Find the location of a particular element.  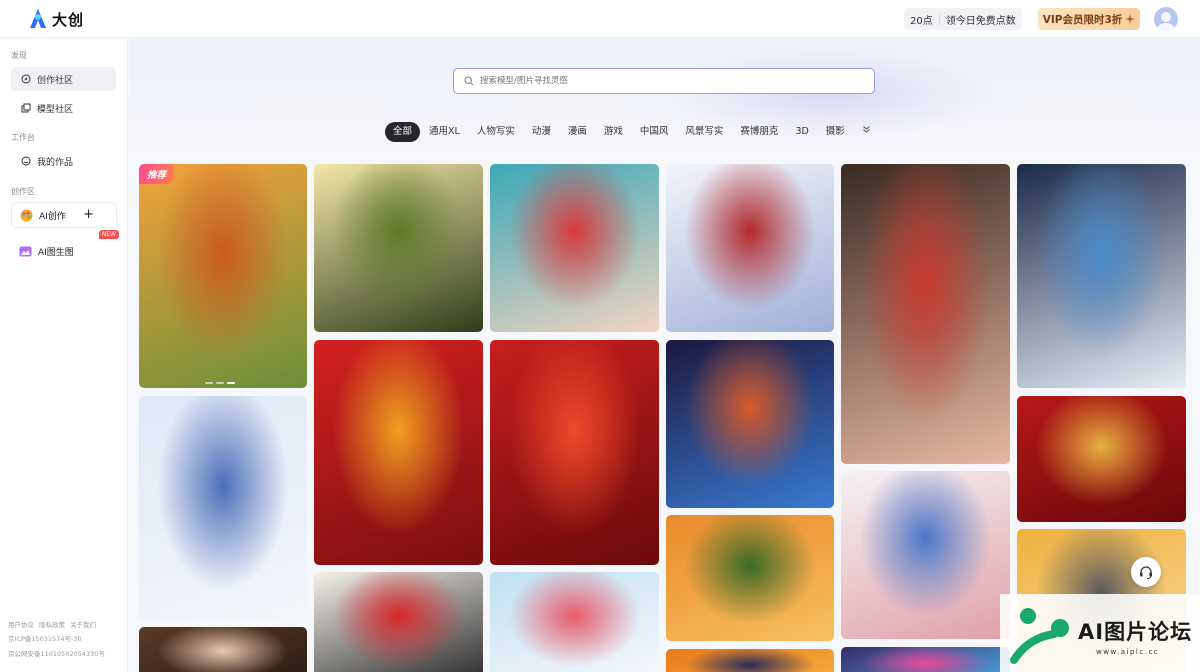

image-card-anime-teal-hair is located at coordinates (574, 248).